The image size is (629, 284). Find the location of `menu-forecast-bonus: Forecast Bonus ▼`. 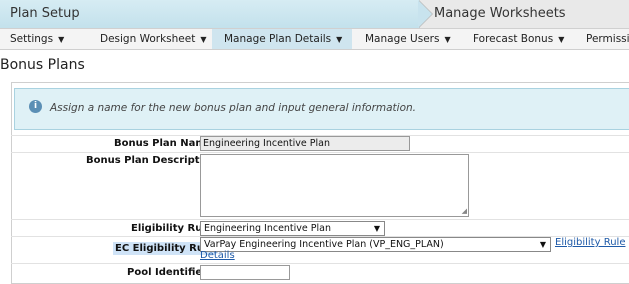

menu-forecast-bonus: Forecast Bonus ▼ is located at coordinates (518, 39).